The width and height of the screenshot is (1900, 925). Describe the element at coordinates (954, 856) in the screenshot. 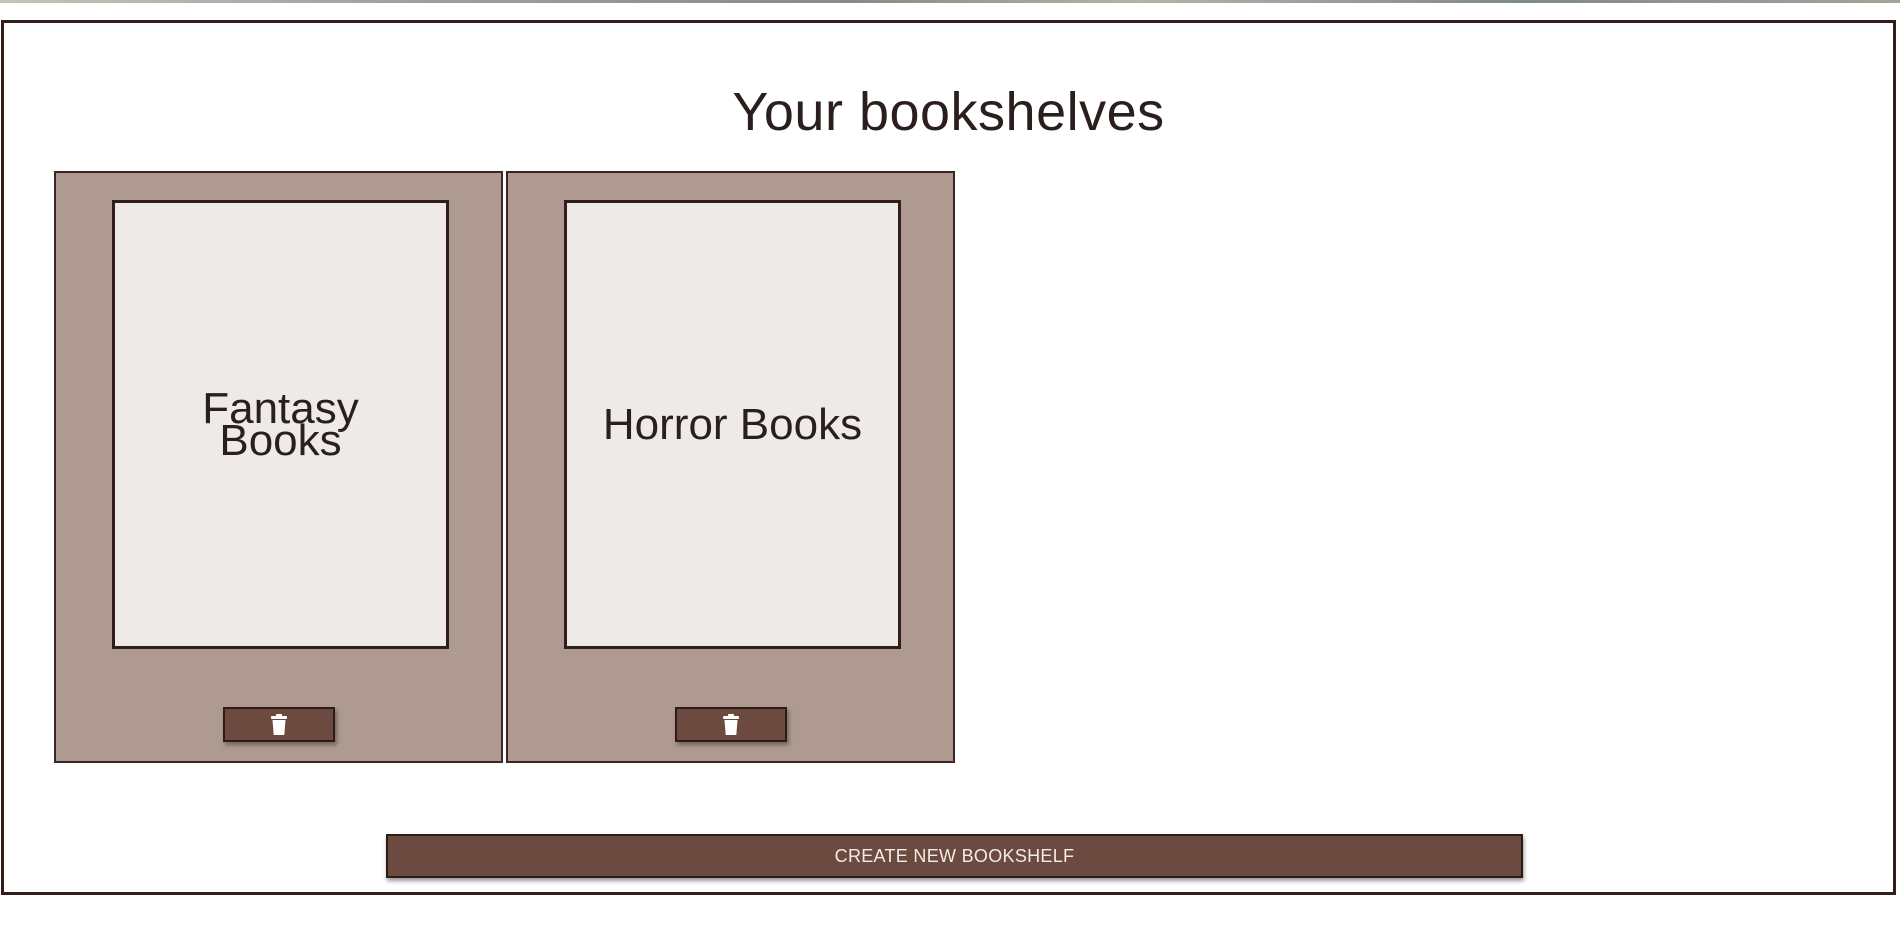

I see `create-bookshelf-button: CREATE NEW BOOKSHELF` at that location.